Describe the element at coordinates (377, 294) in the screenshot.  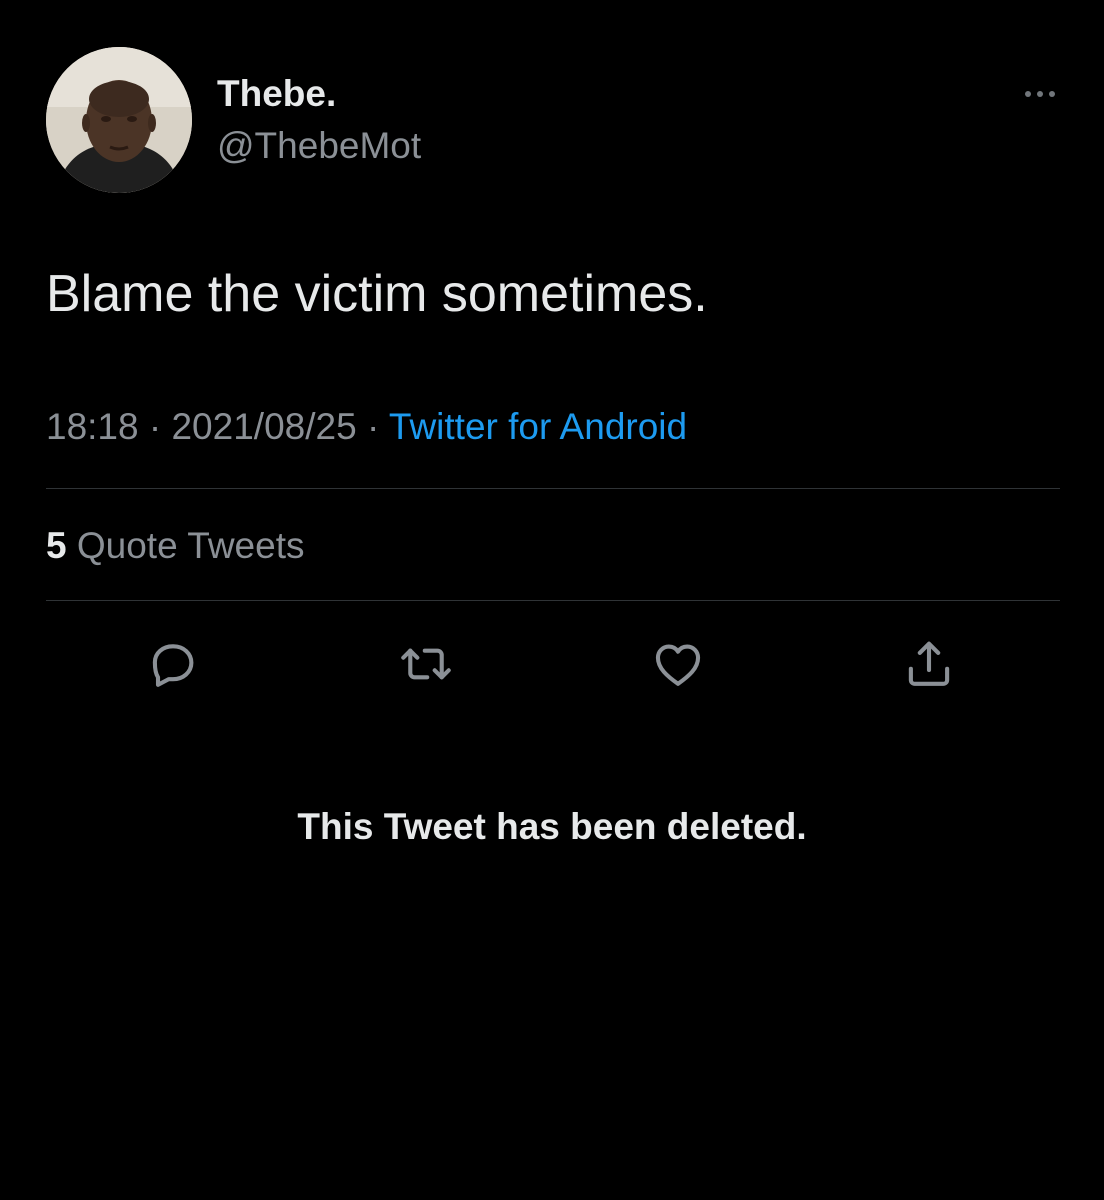
I see `tweet-text: Blame the victim sometimes.` at that location.